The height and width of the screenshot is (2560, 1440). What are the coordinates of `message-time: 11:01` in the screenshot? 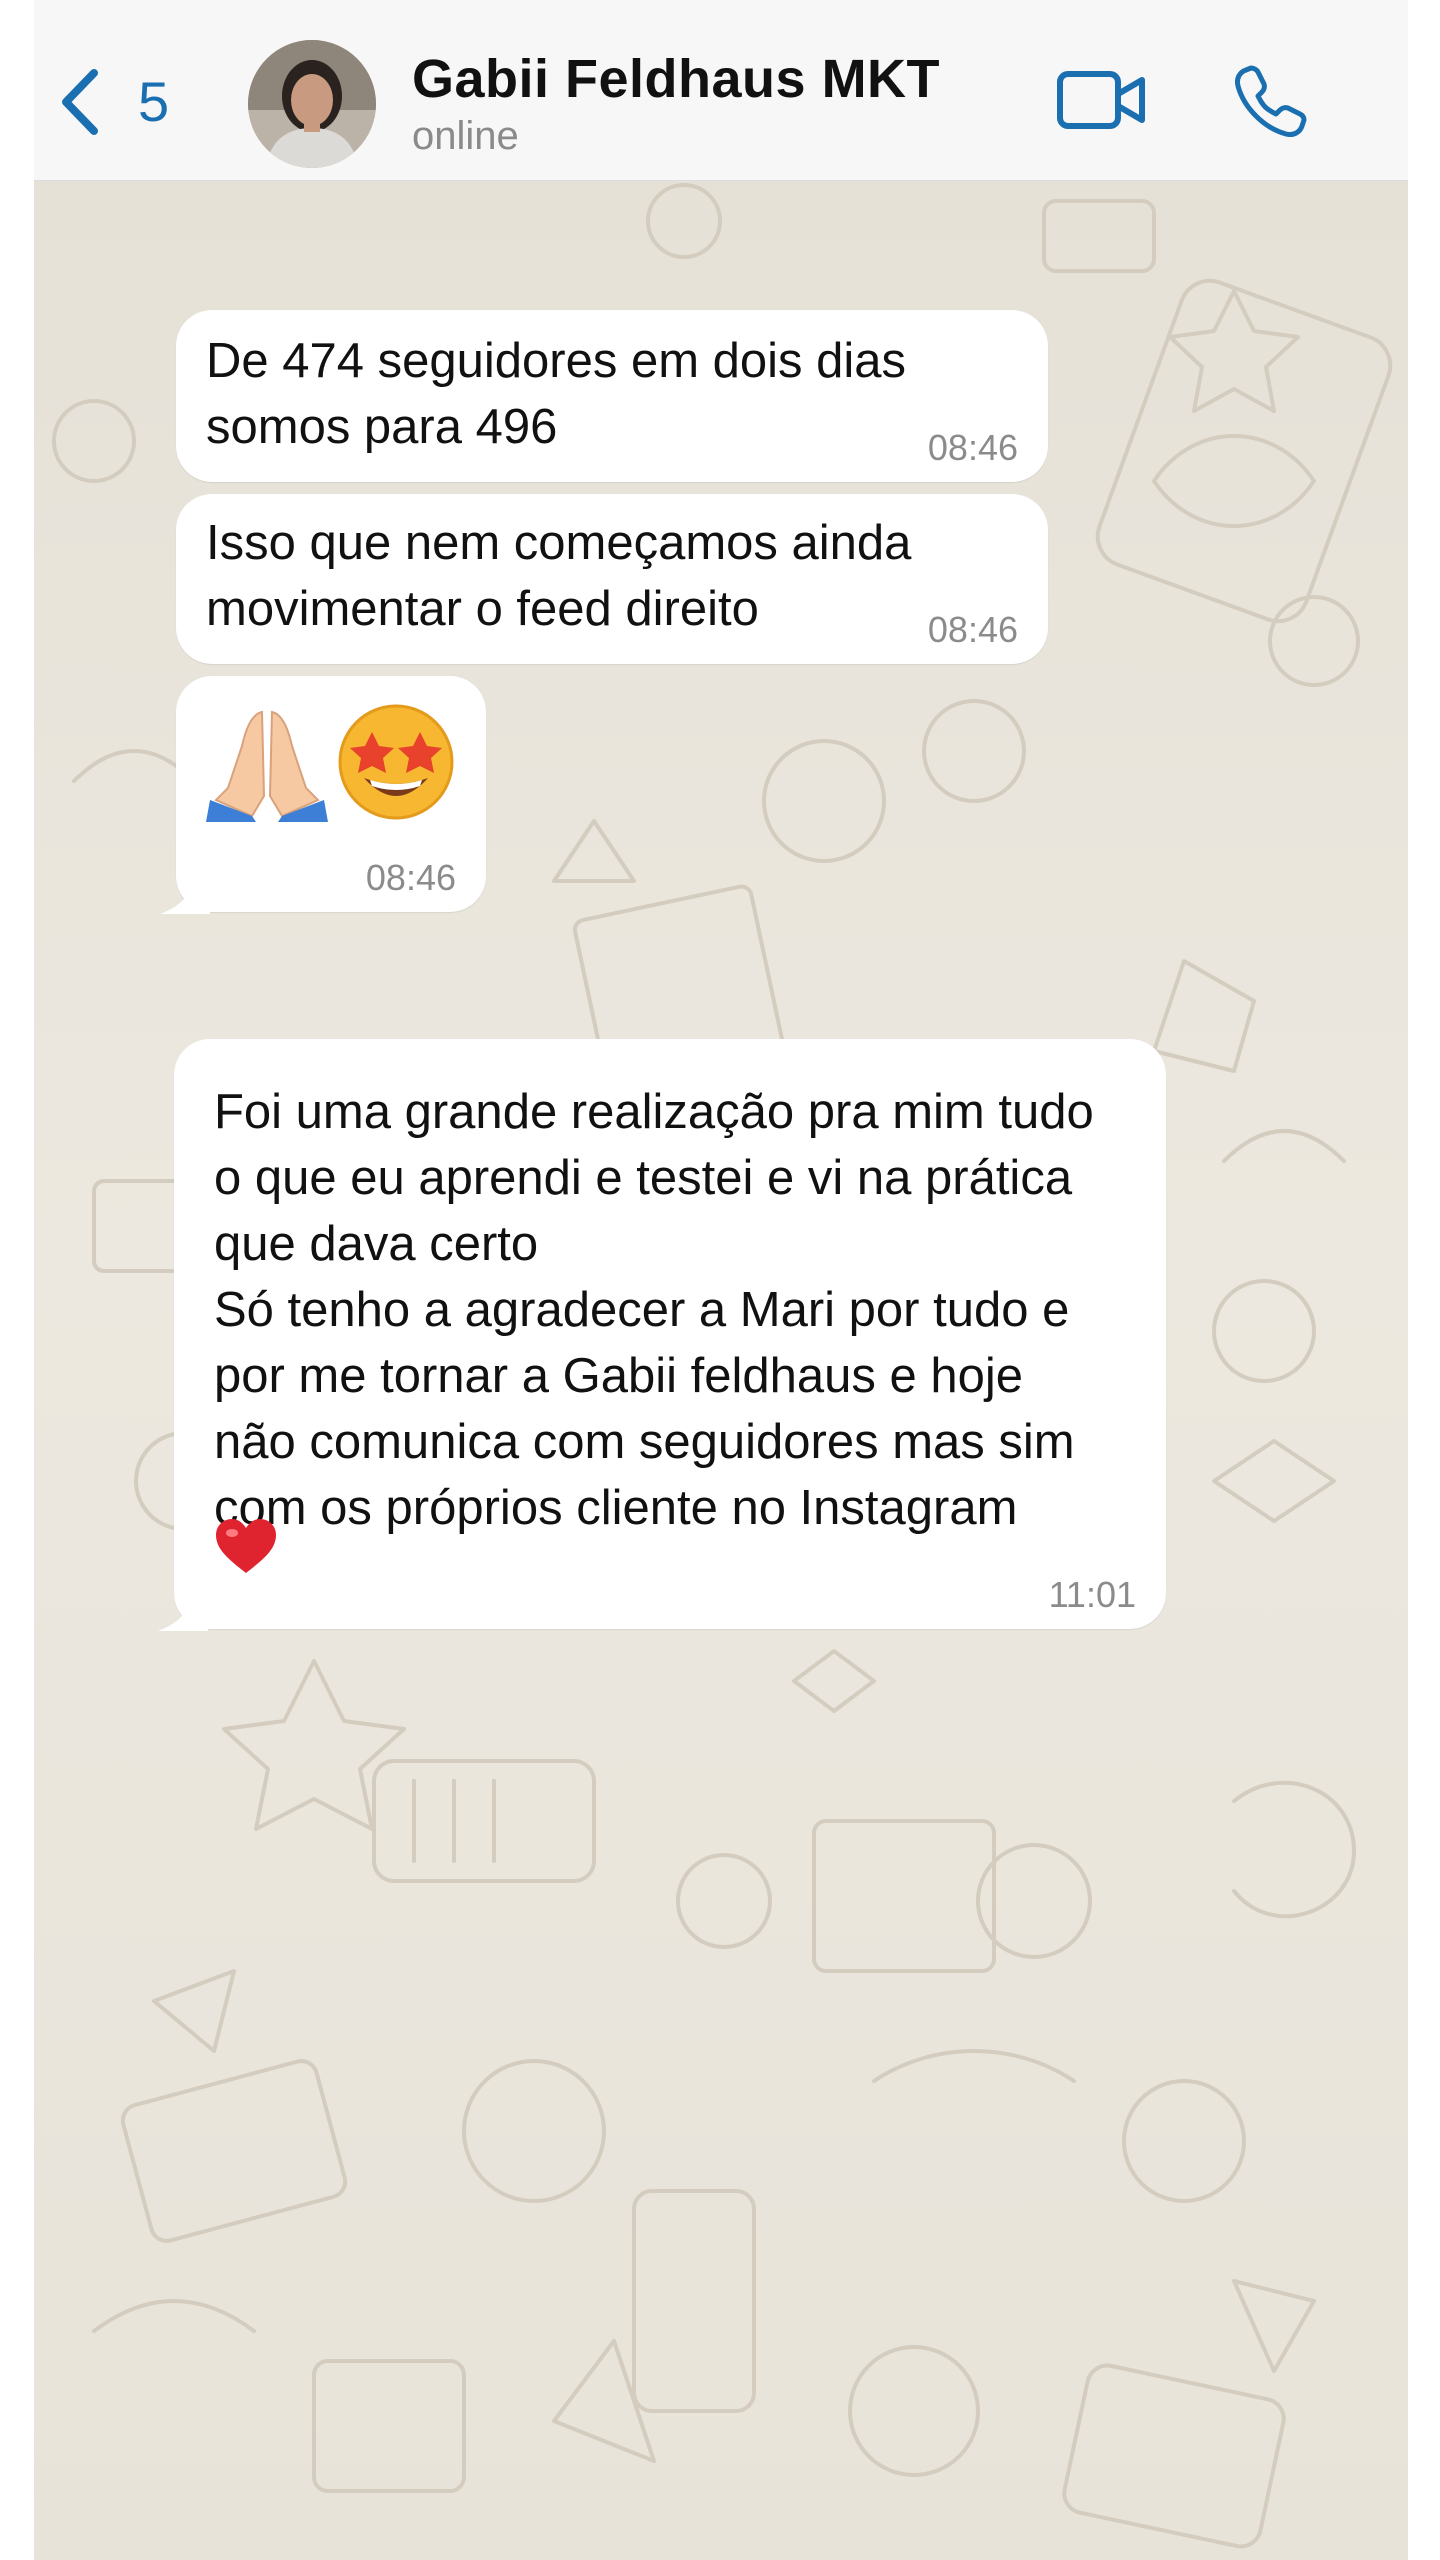 It's located at (1092, 1594).